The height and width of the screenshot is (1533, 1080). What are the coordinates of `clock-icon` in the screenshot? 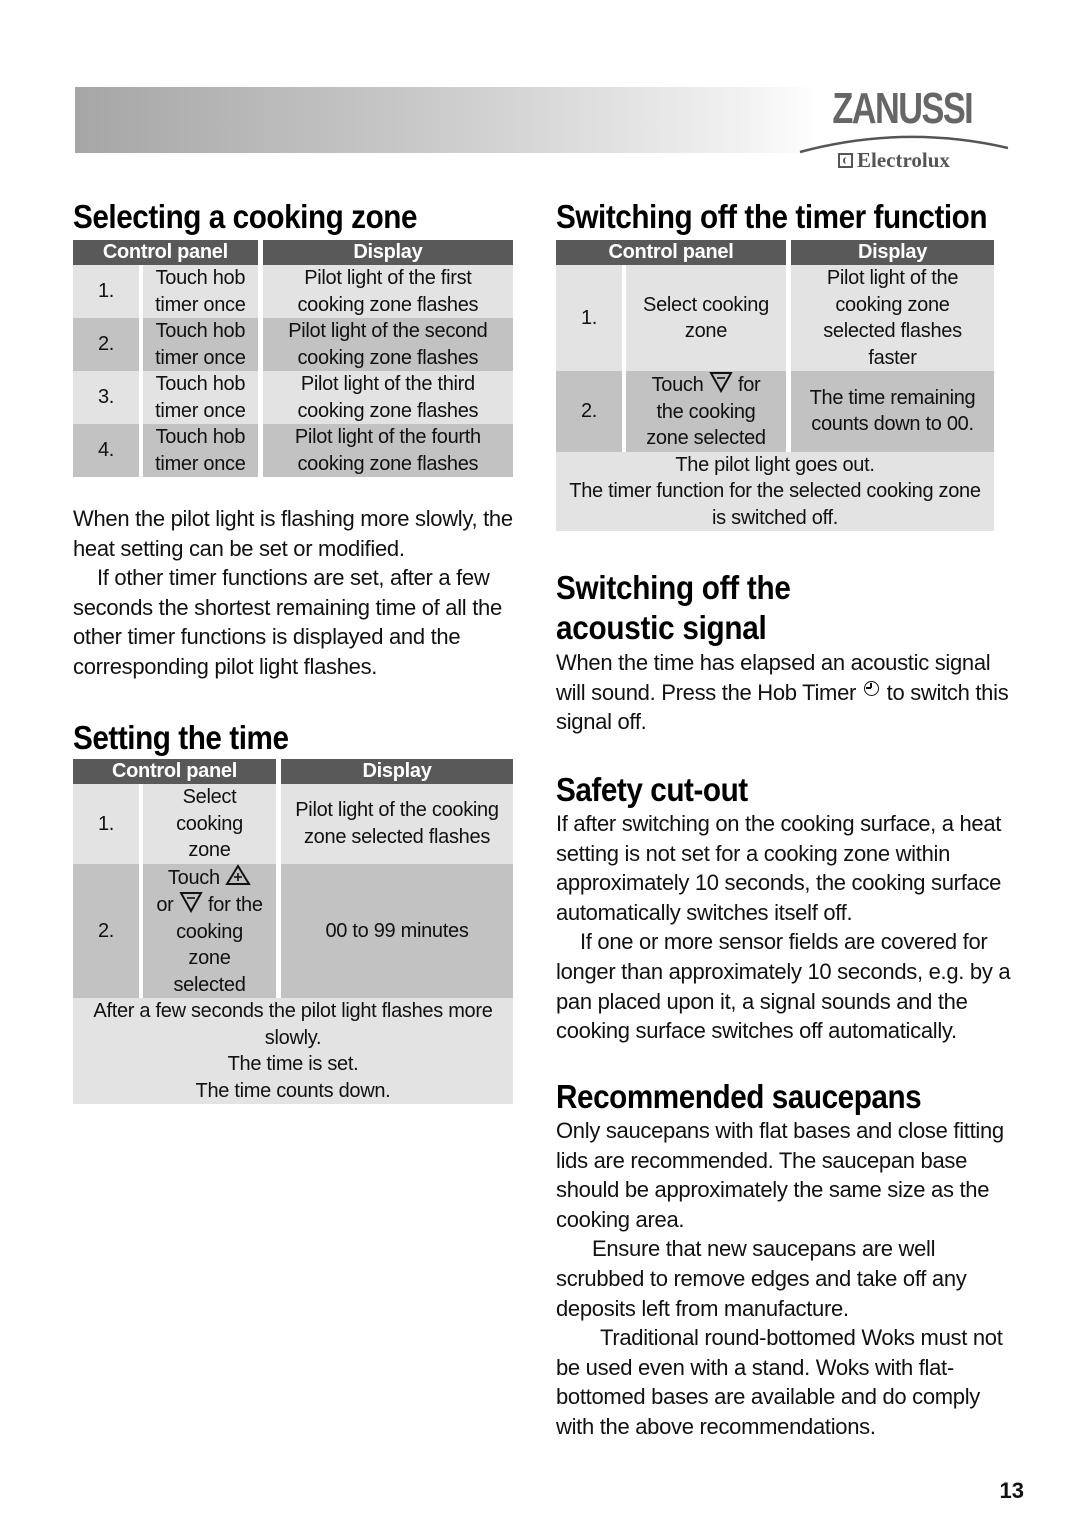 It's located at (871, 688).